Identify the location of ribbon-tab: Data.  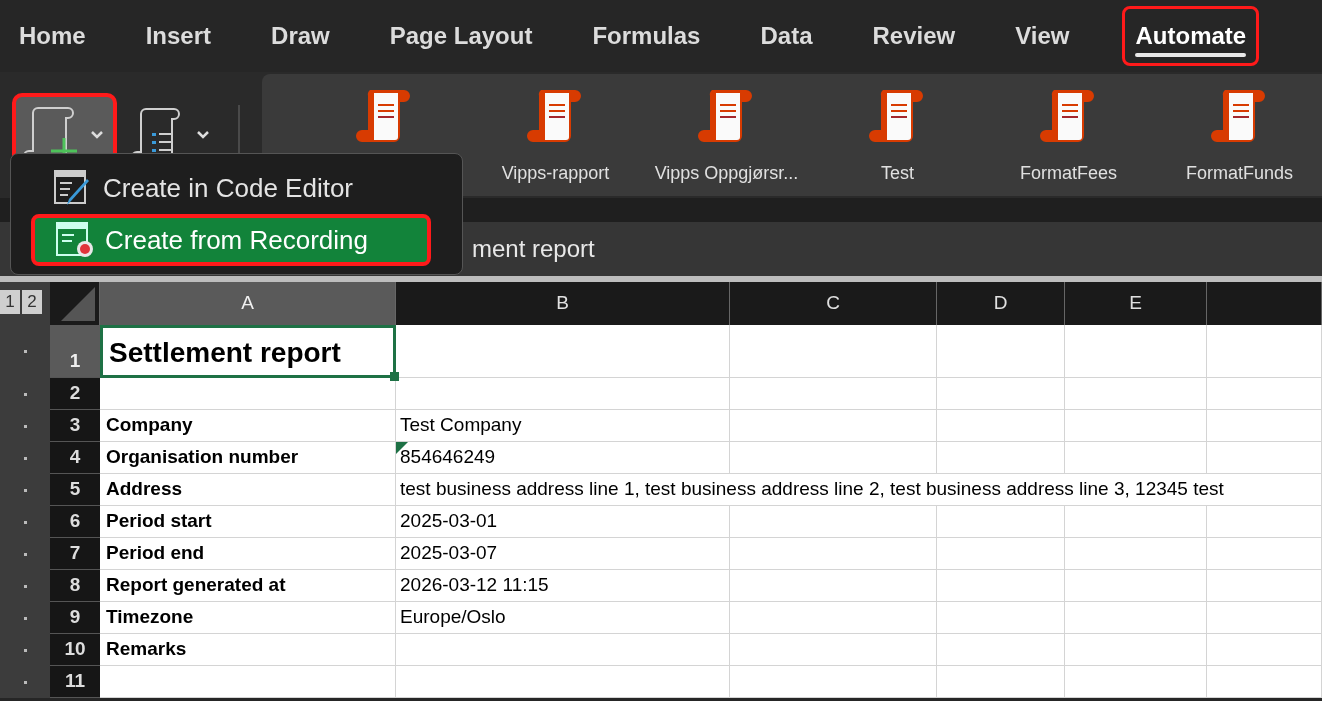
(786, 36).